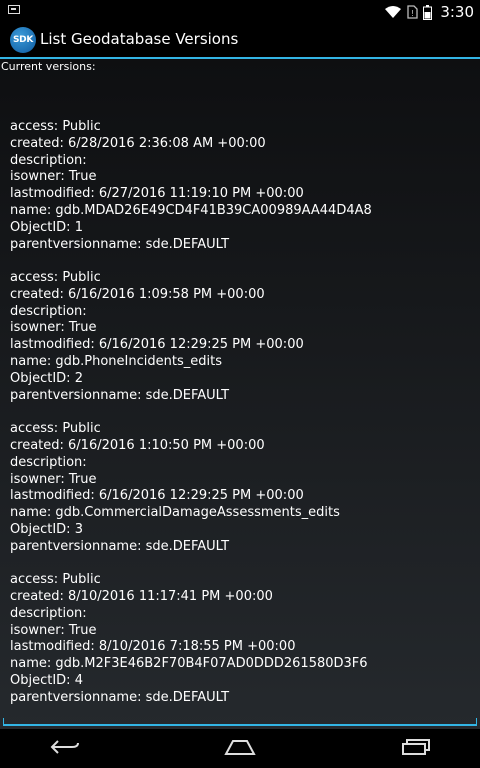 Image resolution: width=480 pixels, height=768 pixels. I want to click on back-button, so click(65, 749).